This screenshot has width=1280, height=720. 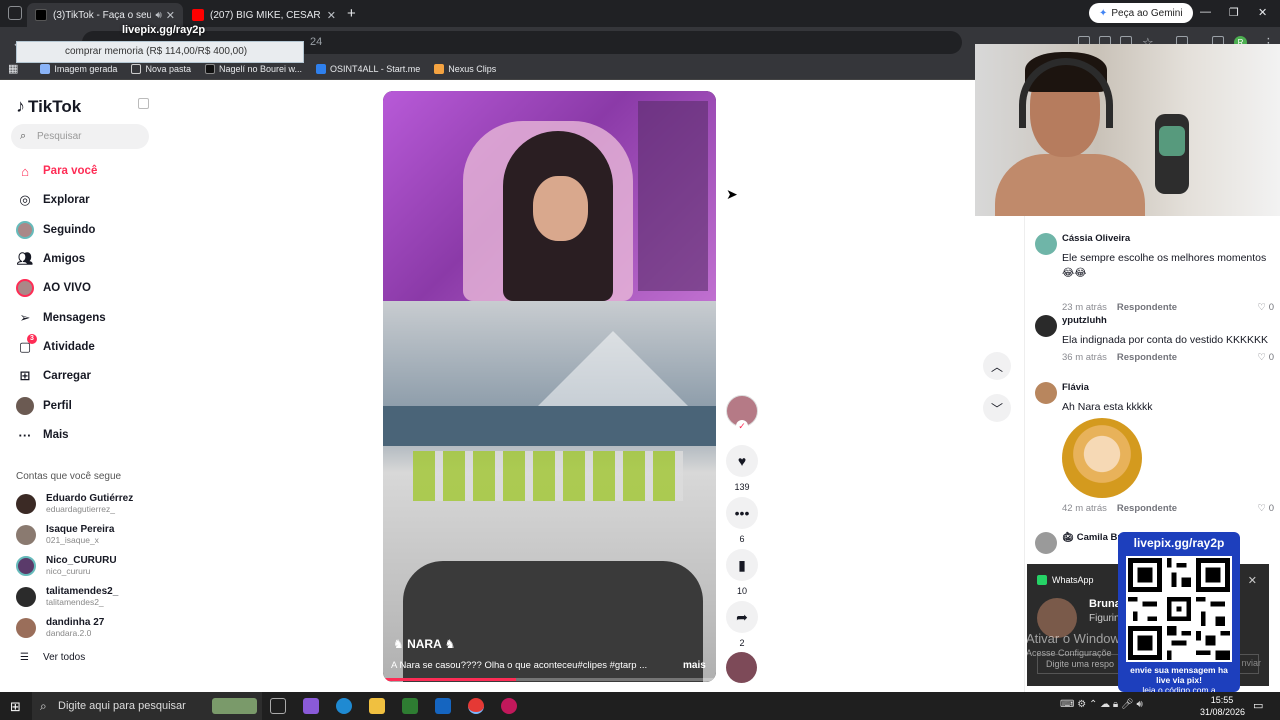 What do you see at coordinates (443, 706) in the screenshot?
I see `outlook-icon` at bounding box center [443, 706].